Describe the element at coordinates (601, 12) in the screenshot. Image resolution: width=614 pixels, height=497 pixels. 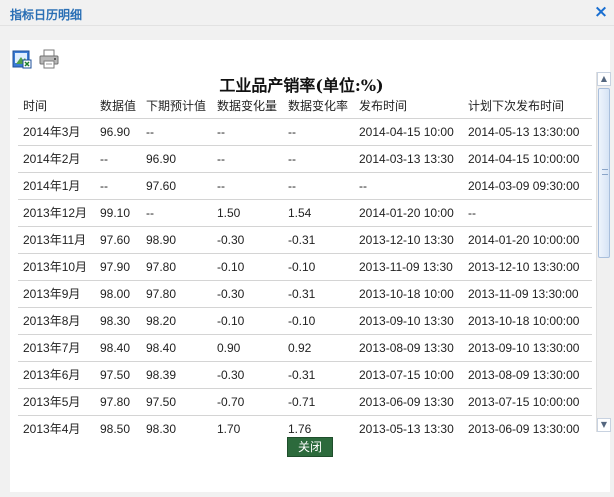
I see `close-icon: ×` at that location.